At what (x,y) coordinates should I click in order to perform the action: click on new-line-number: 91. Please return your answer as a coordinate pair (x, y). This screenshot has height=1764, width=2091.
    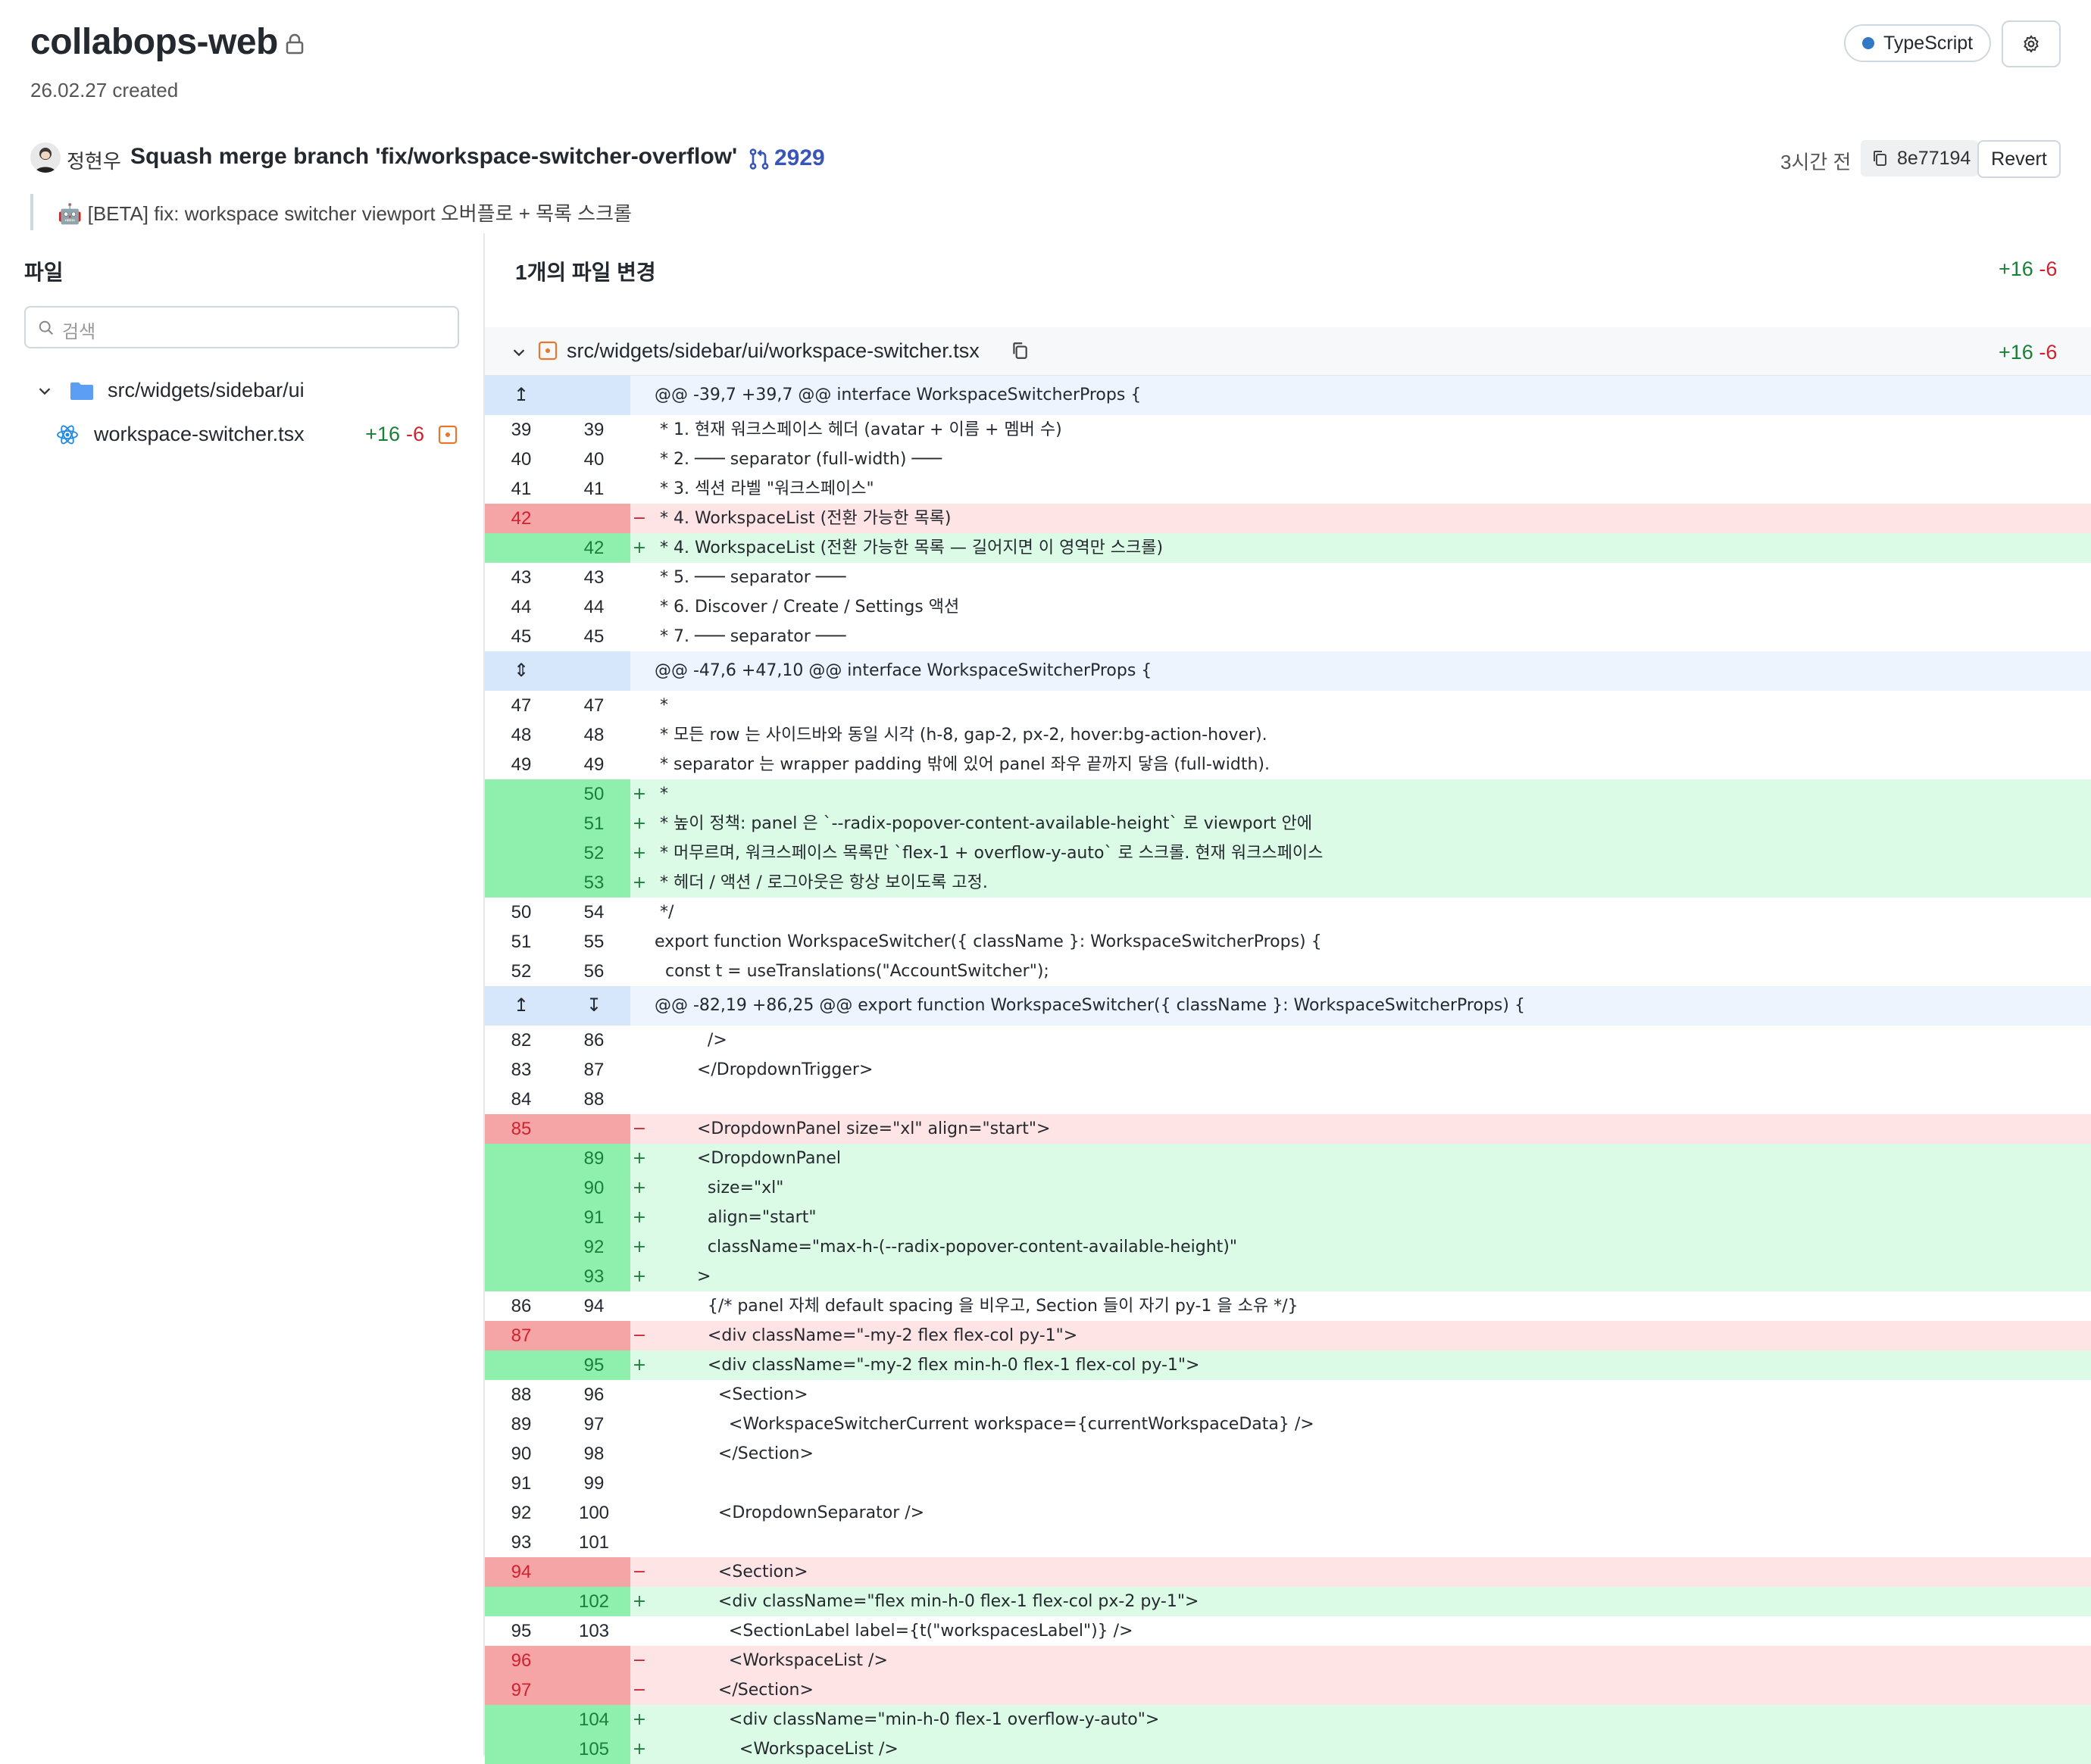
    Looking at the image, I should click on (594, 1217).